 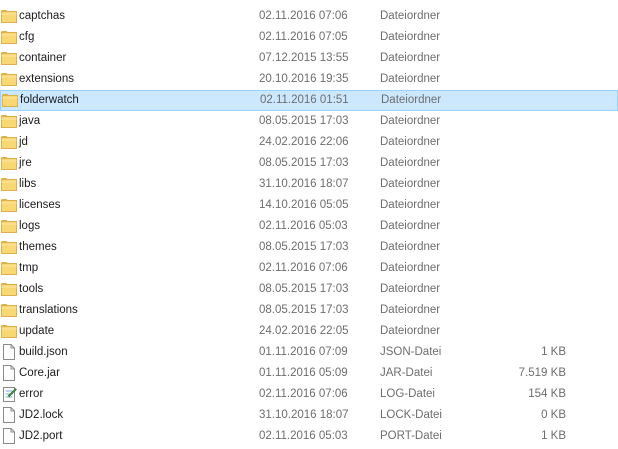 I want to click on list-item: container 07.12.2015 13:55 Dateiordner, so click(x=309, y=58).